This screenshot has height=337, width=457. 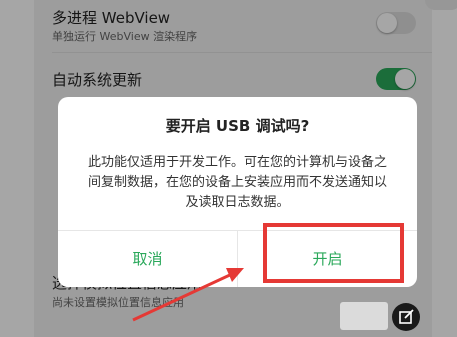 I want to click on edit-icon, so click(x=406, y=316).